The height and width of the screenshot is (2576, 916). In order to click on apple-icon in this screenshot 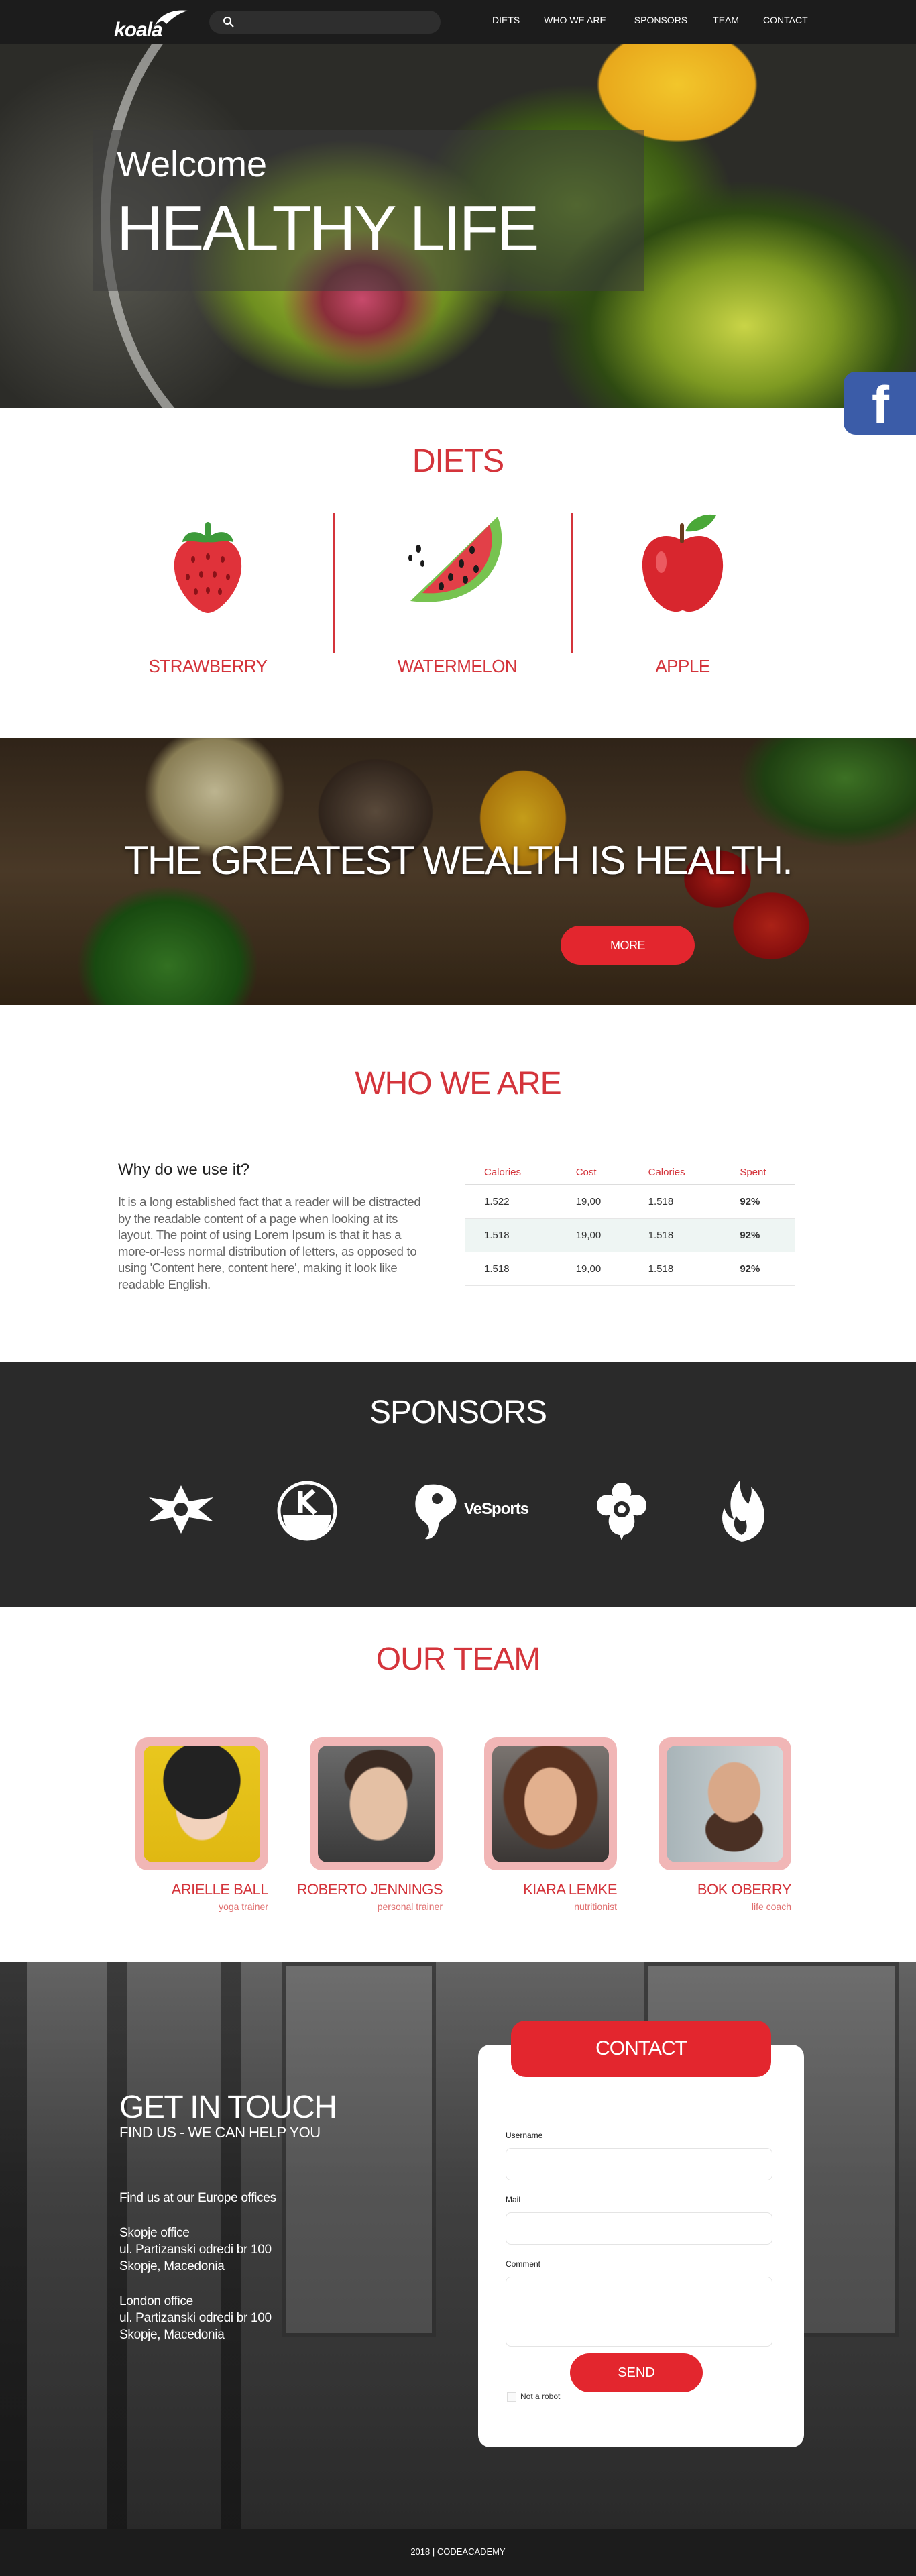, I will do `click(683, 563)`.